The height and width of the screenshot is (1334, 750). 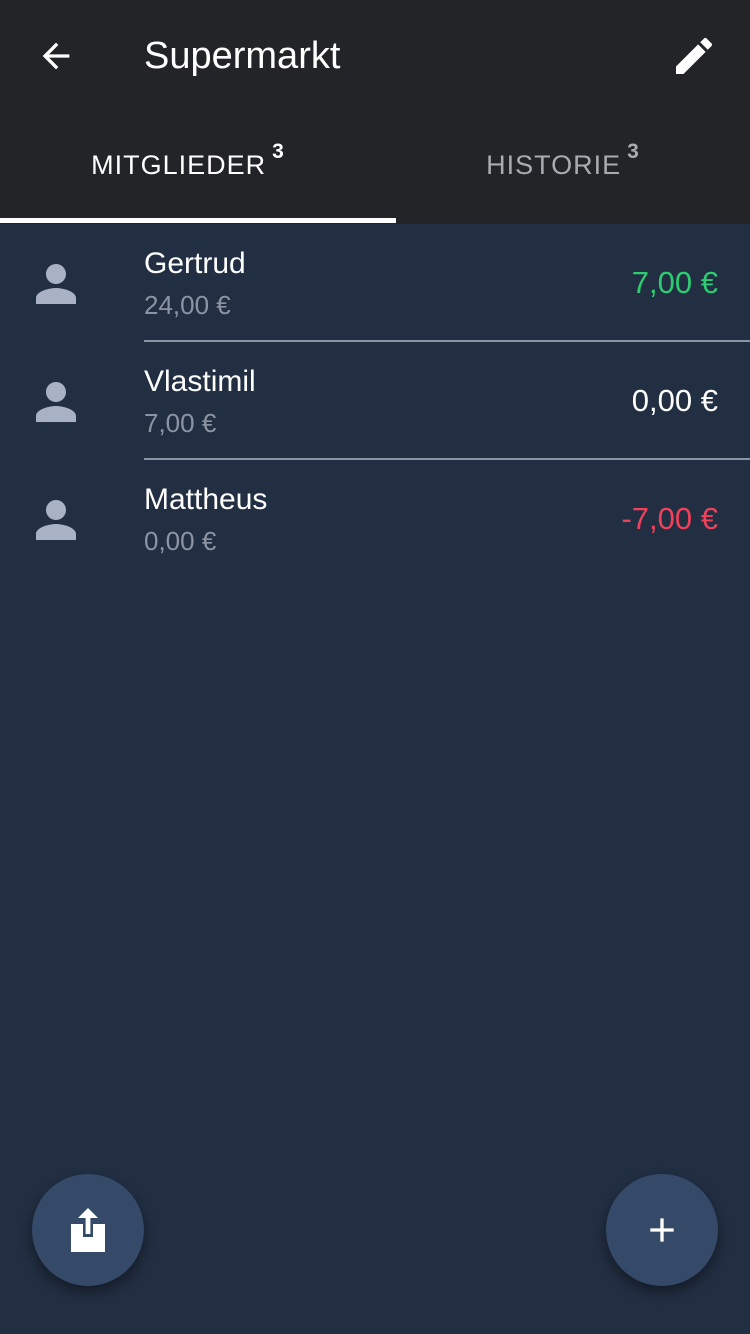 What do you see at coordinates (179, 165) in the screenshot?
I see `tab-label: MITGLIEDER` at bounding box center [179, 165].